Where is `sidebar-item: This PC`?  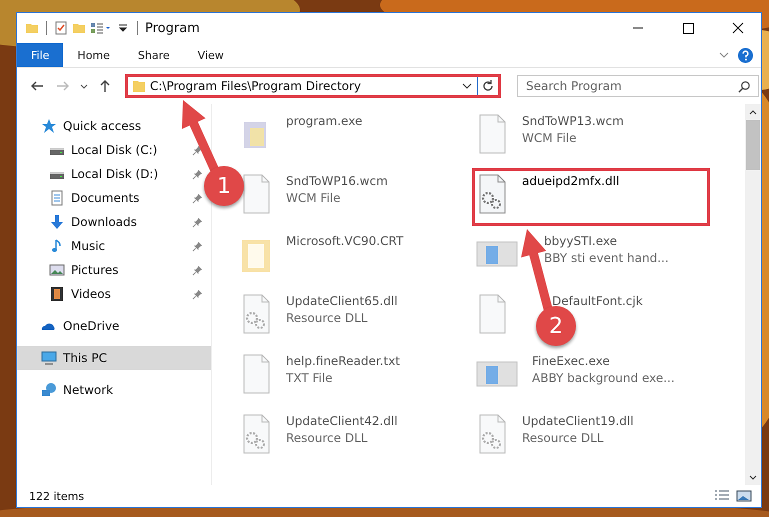
sidebar-item: This PC is located at coordinates (114, 358).